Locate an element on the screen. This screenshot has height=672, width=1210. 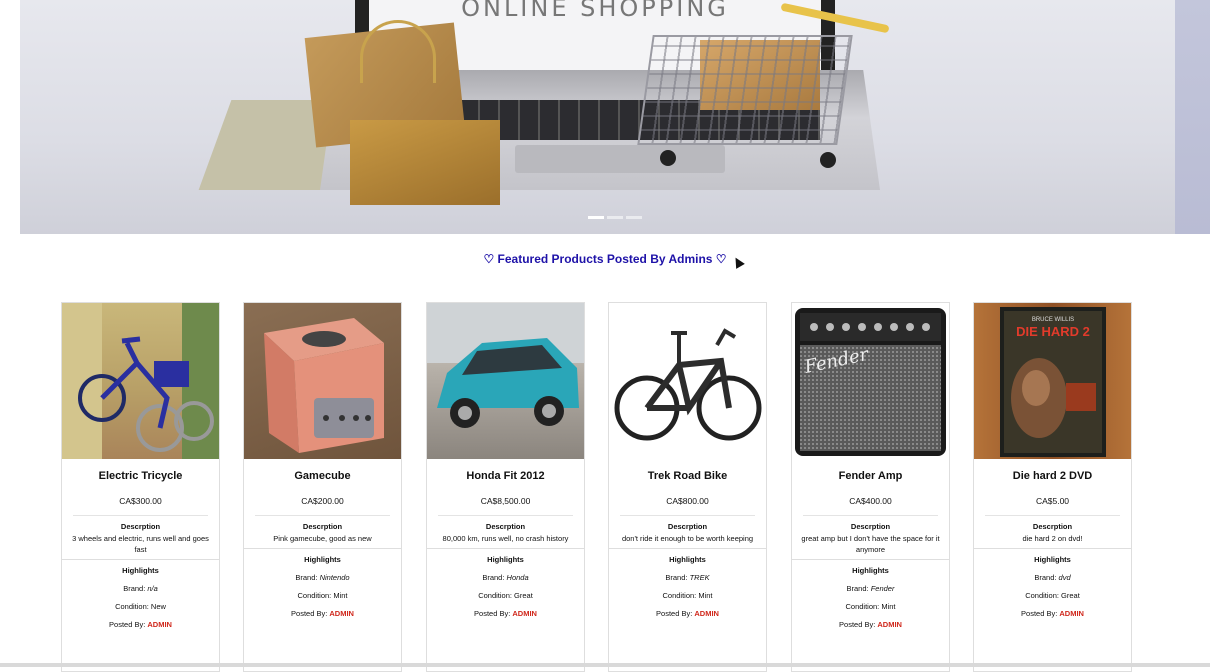
trackpad-art is located at coordinates (620, 159).